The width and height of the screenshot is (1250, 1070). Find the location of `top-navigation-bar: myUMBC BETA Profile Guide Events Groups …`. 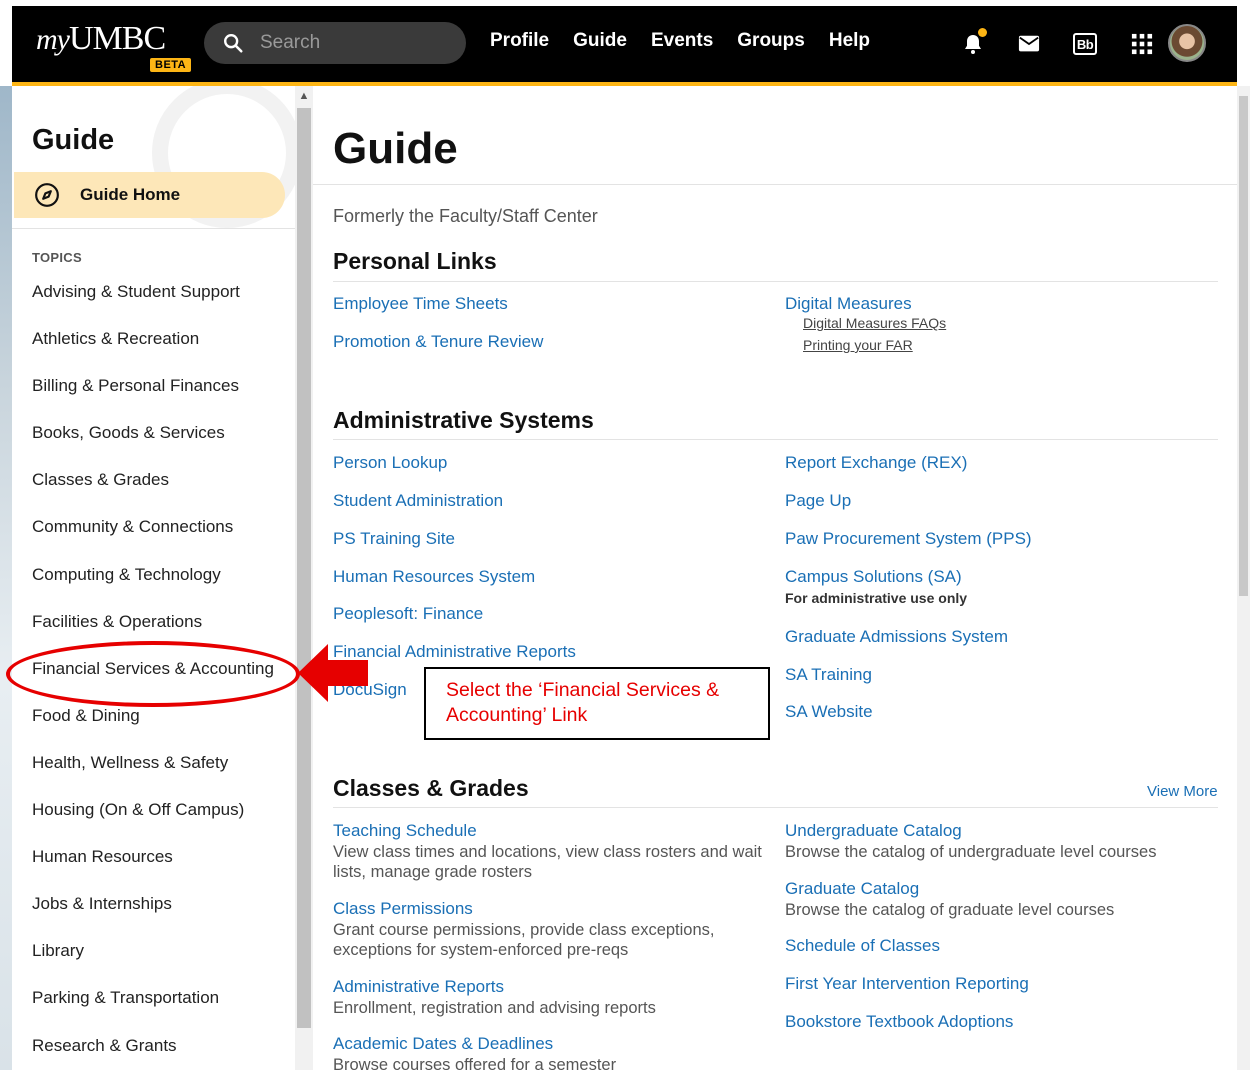

top-navigation-bar: myUMBC BETA Profile Guide Events Groups … is located at coordinates (624, 44).